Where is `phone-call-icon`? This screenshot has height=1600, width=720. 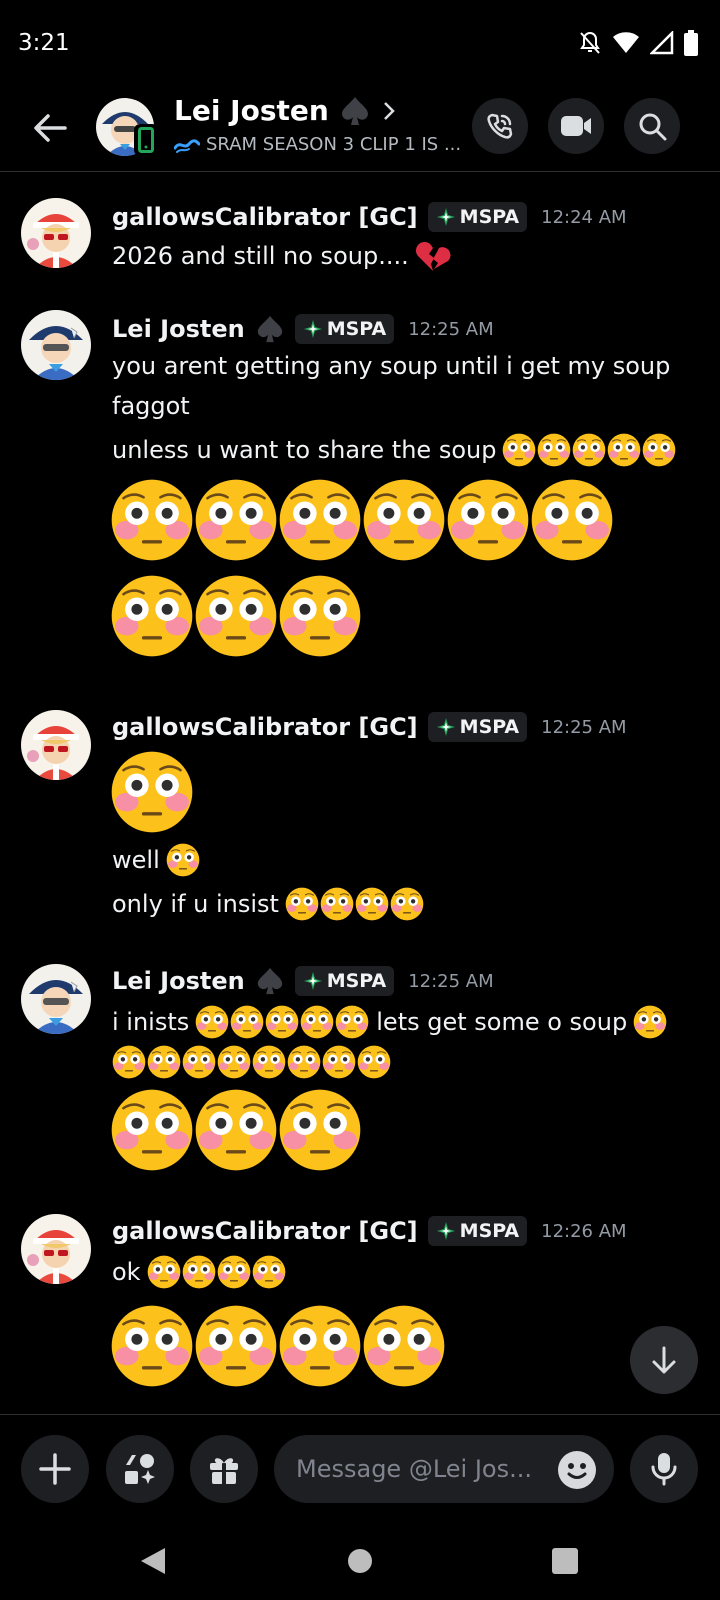 phone-call-icon is located at coordinates (500, 126).